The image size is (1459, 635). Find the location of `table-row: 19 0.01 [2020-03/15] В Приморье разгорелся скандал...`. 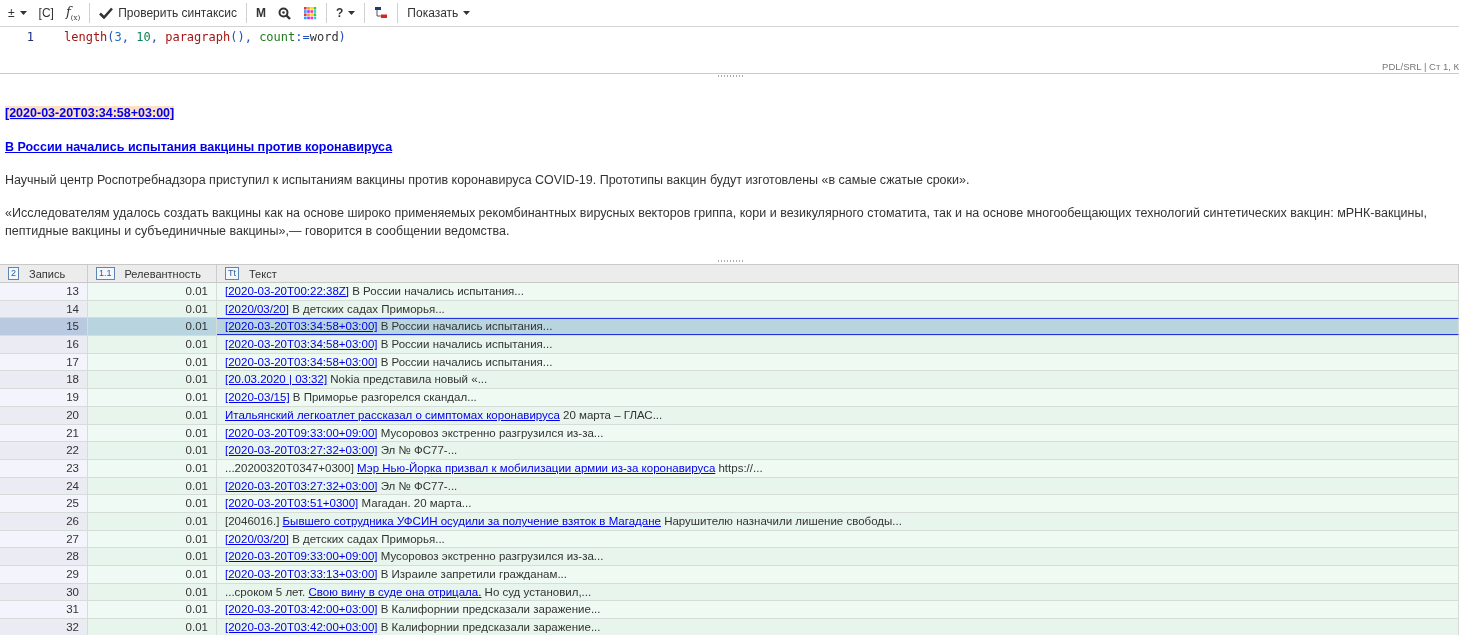

table-row: 19 0.01 [2020-03/15] В Приморье разгорелся скандал... is located at coordinates (729, 398).